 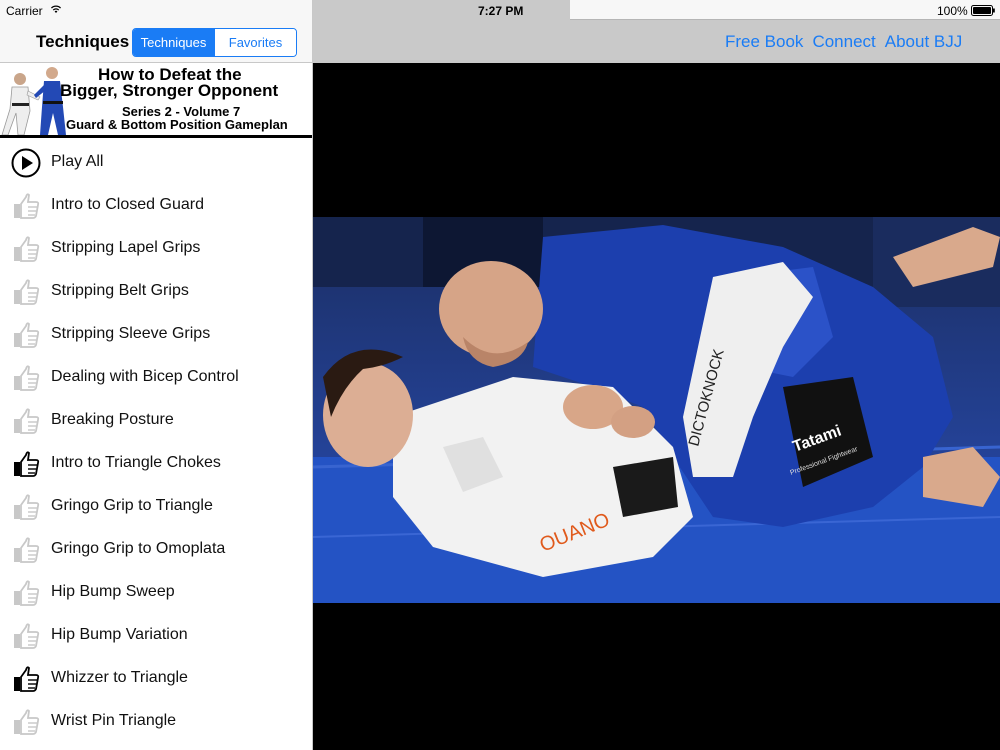 What do you see at coordinates (156, 162) in the screenshot?
I see `play-all-row: Play All` at bounding box center [156, 162].